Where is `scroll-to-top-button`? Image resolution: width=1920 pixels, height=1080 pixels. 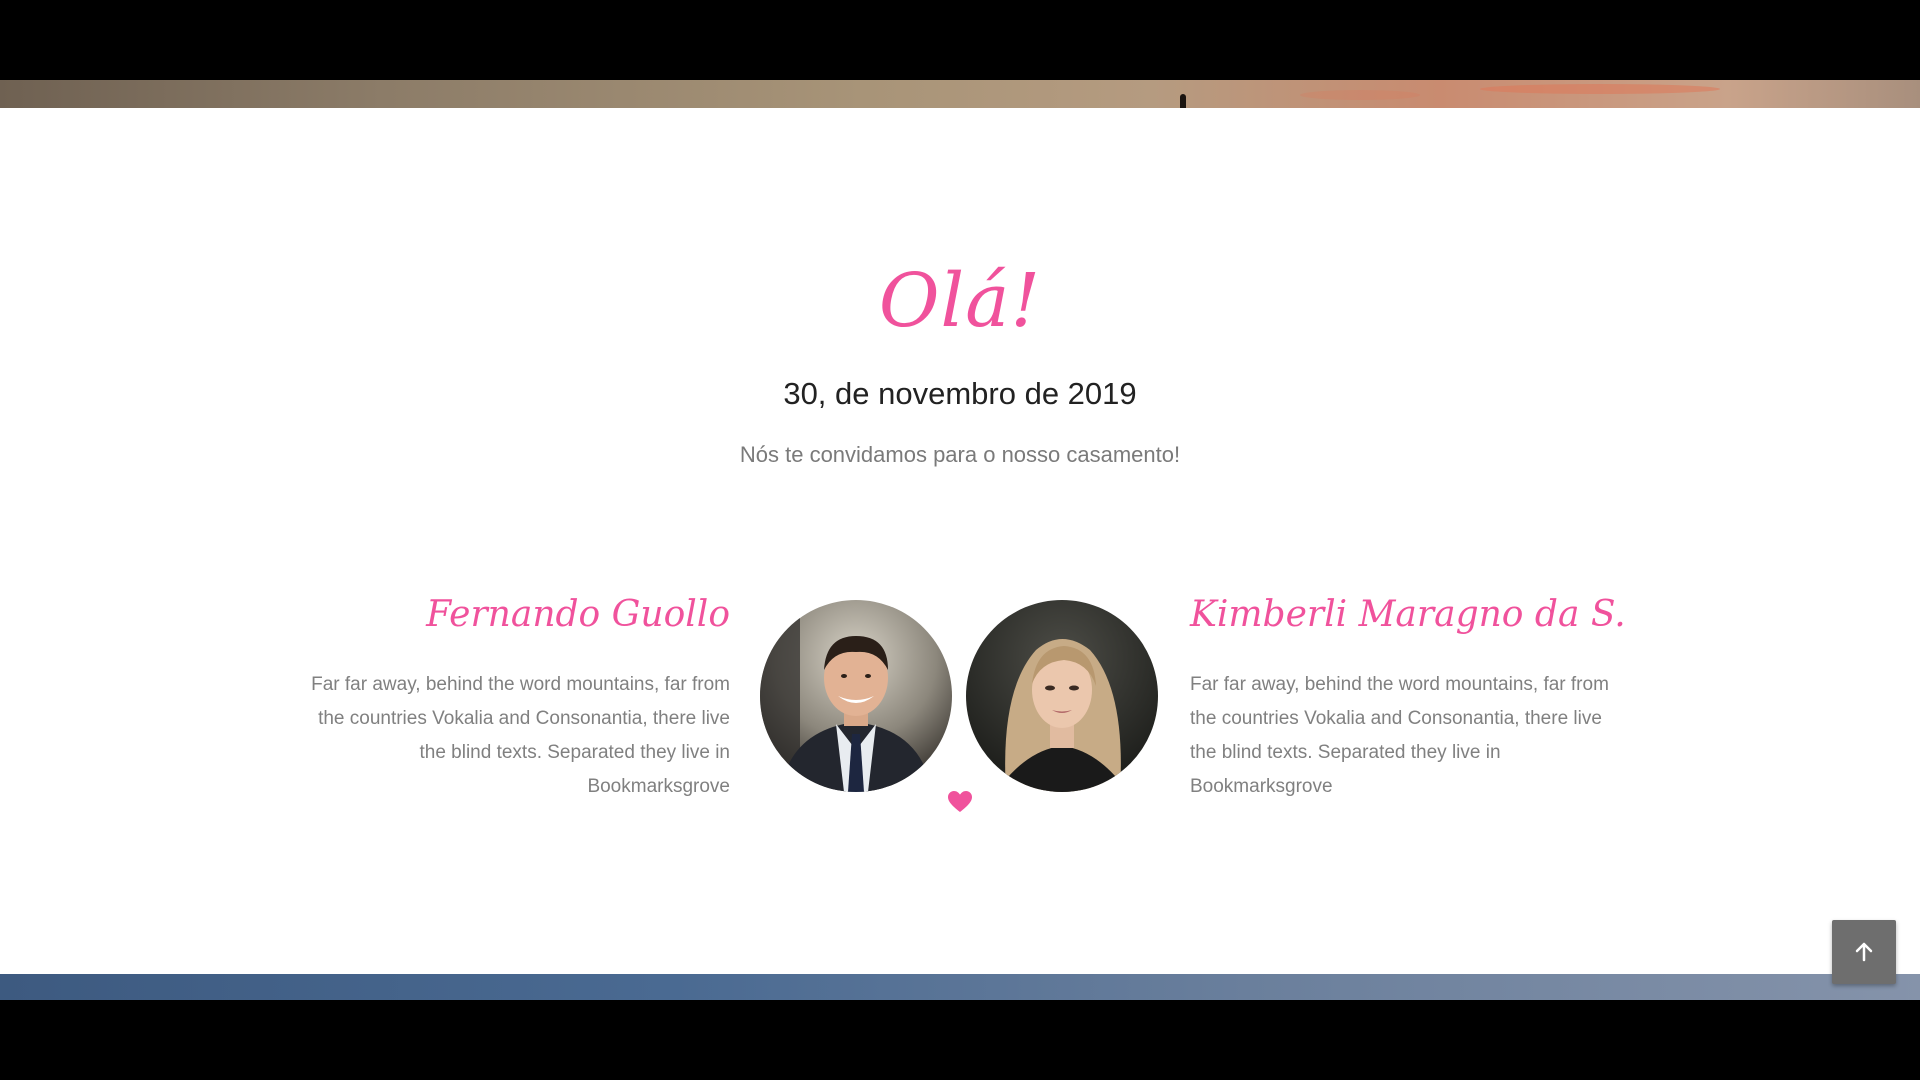 scroll-to-top-button is located at coordinates (1864, 952).